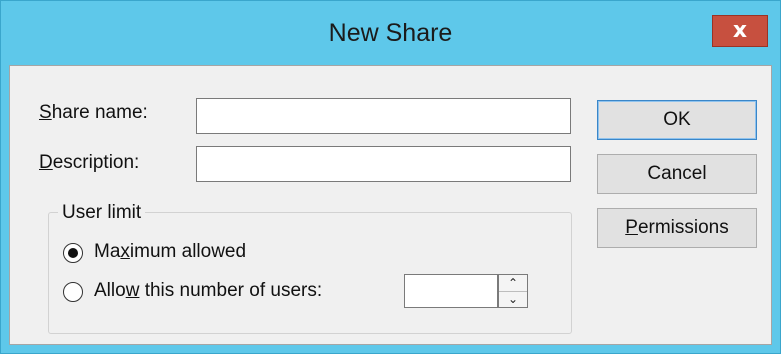 The width and height of the screenshot is (781, 354). I want to click on user-count-input, so click(451, 291).